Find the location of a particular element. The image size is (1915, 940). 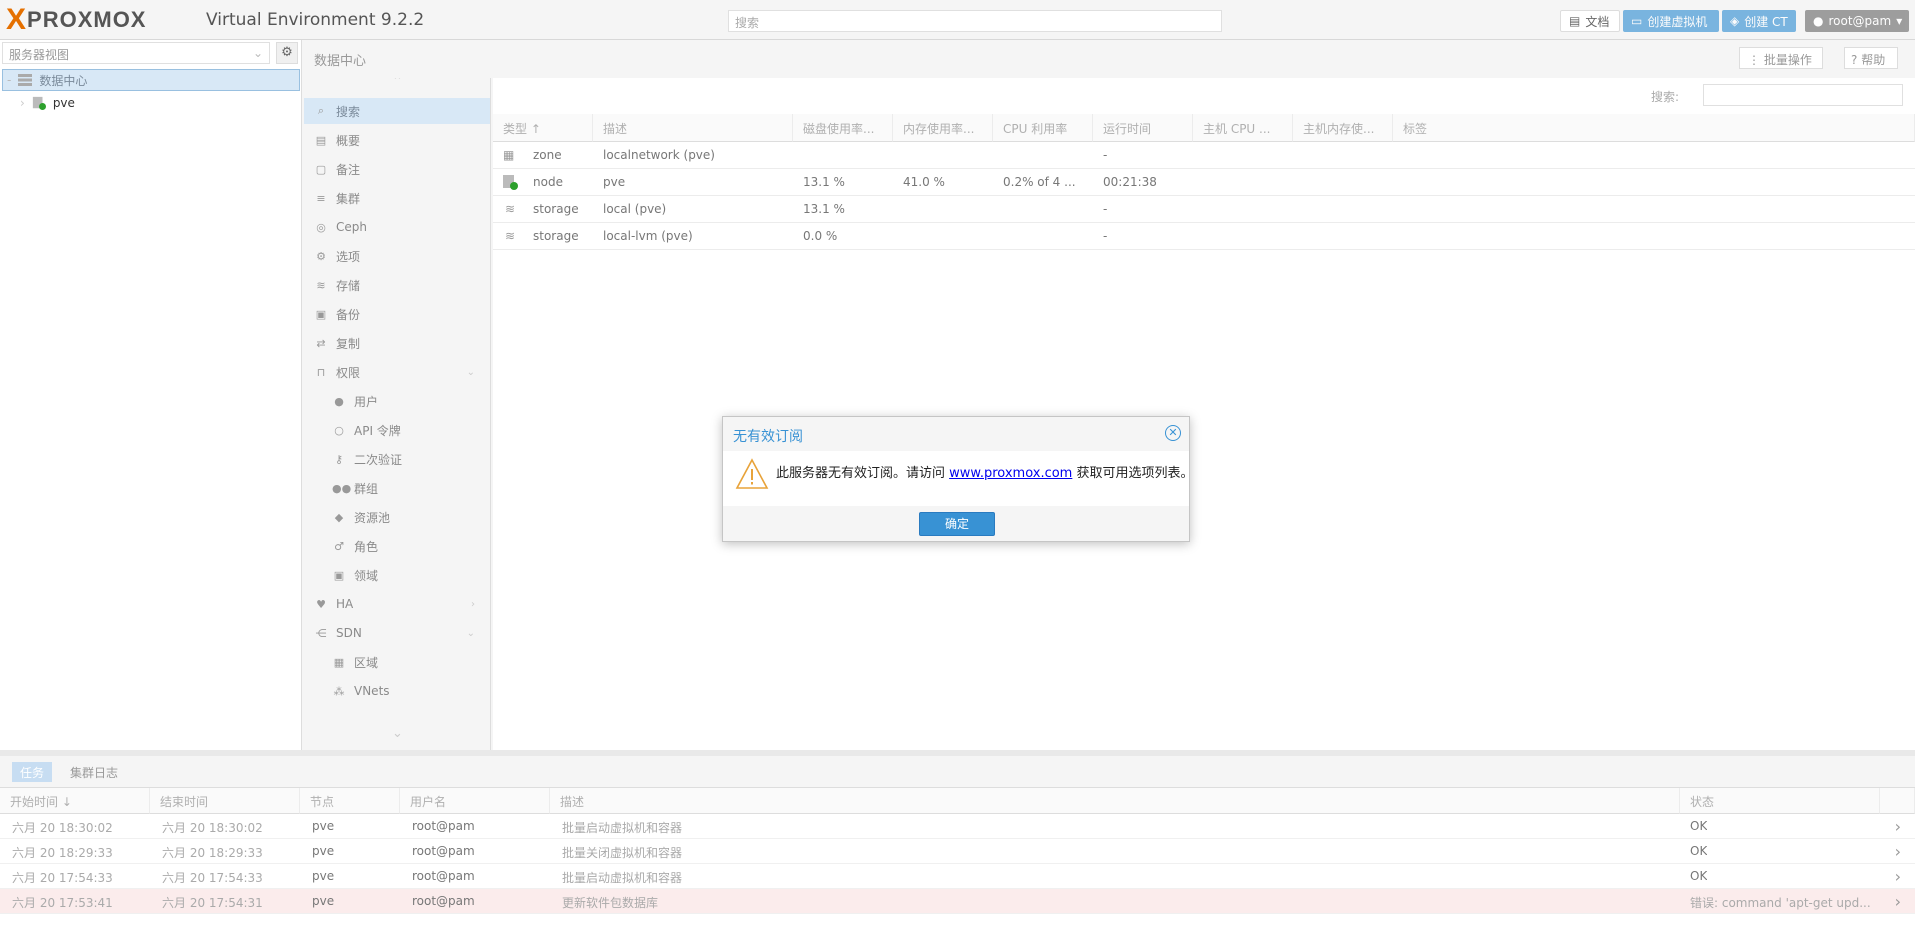

dialog-body: 此服务器无有效订阅。请访问 www.proxmox.com 获取可用选项列表。 is located at coordinates (958, 478).